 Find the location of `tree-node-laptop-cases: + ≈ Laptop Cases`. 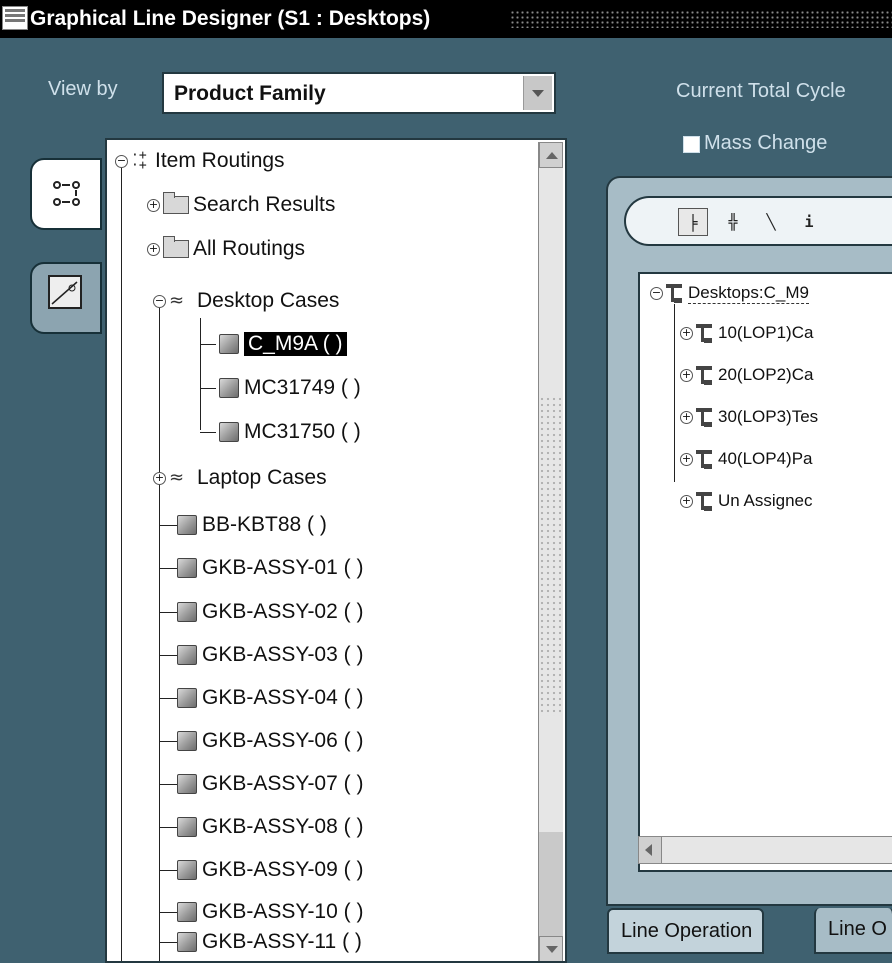

tree-node-laptop-cases: + ≈ Laptop Cases is located at coordinates (240, 478).